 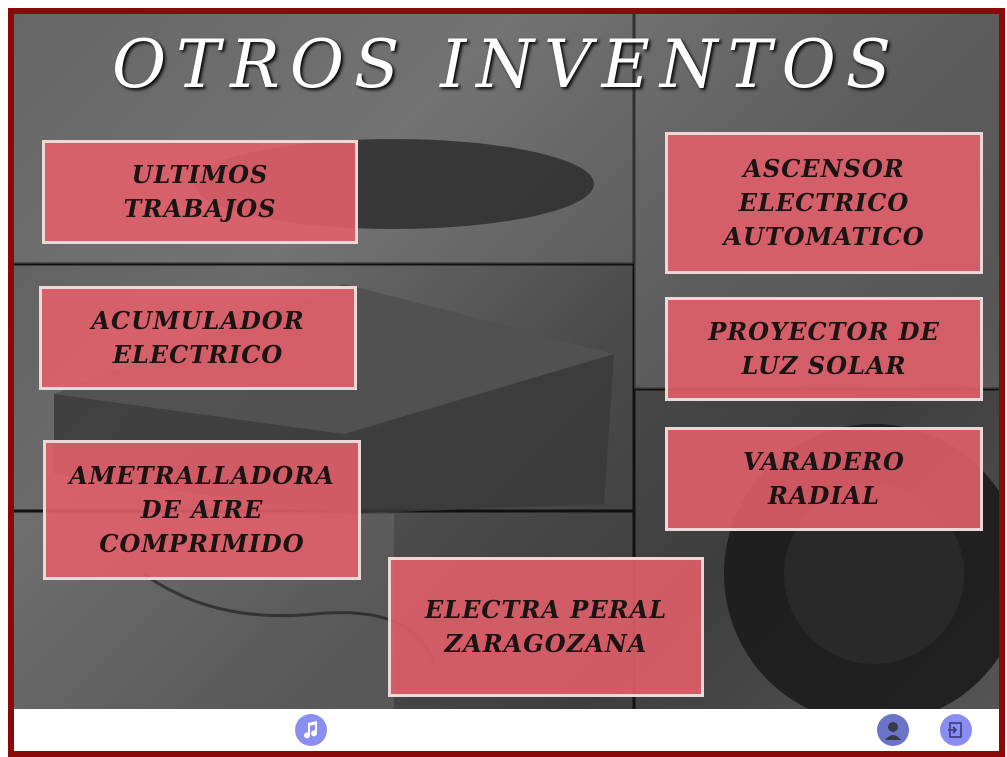 I want to click on ametralladora-label: AMETRALLADORA DE AIRE COMPRIMIDO, so click(x=202, y=509).